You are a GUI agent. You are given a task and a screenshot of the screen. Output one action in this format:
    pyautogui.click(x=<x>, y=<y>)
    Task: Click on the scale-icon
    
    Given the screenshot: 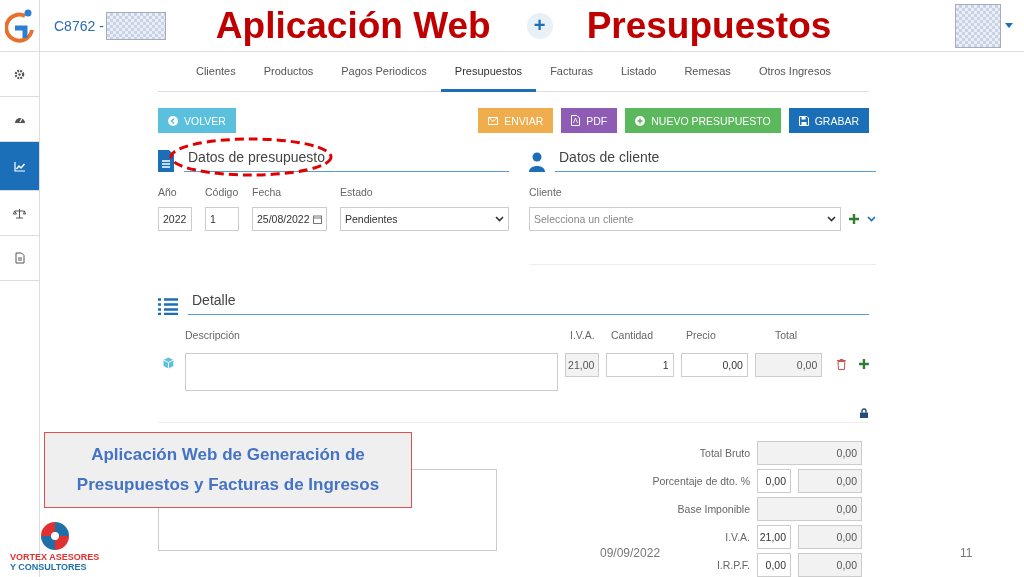 What is the action you would take?
    pyautogui.click(x=19, y=213)
    